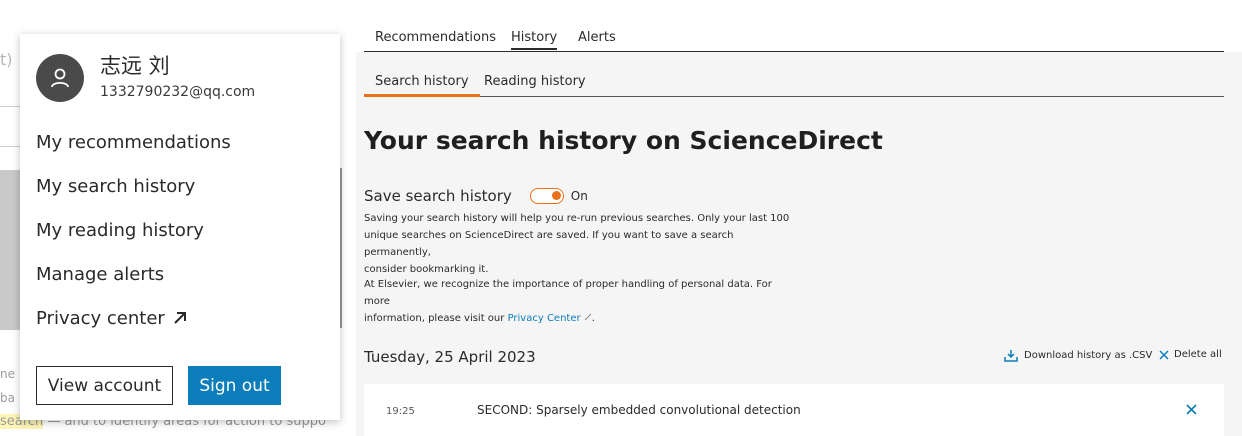  What do you see at coordinates (450, 357) in the screenshot?
I see `history-date-heading: Tuesday, 25 April 2023` at bounding box center [450, 357].